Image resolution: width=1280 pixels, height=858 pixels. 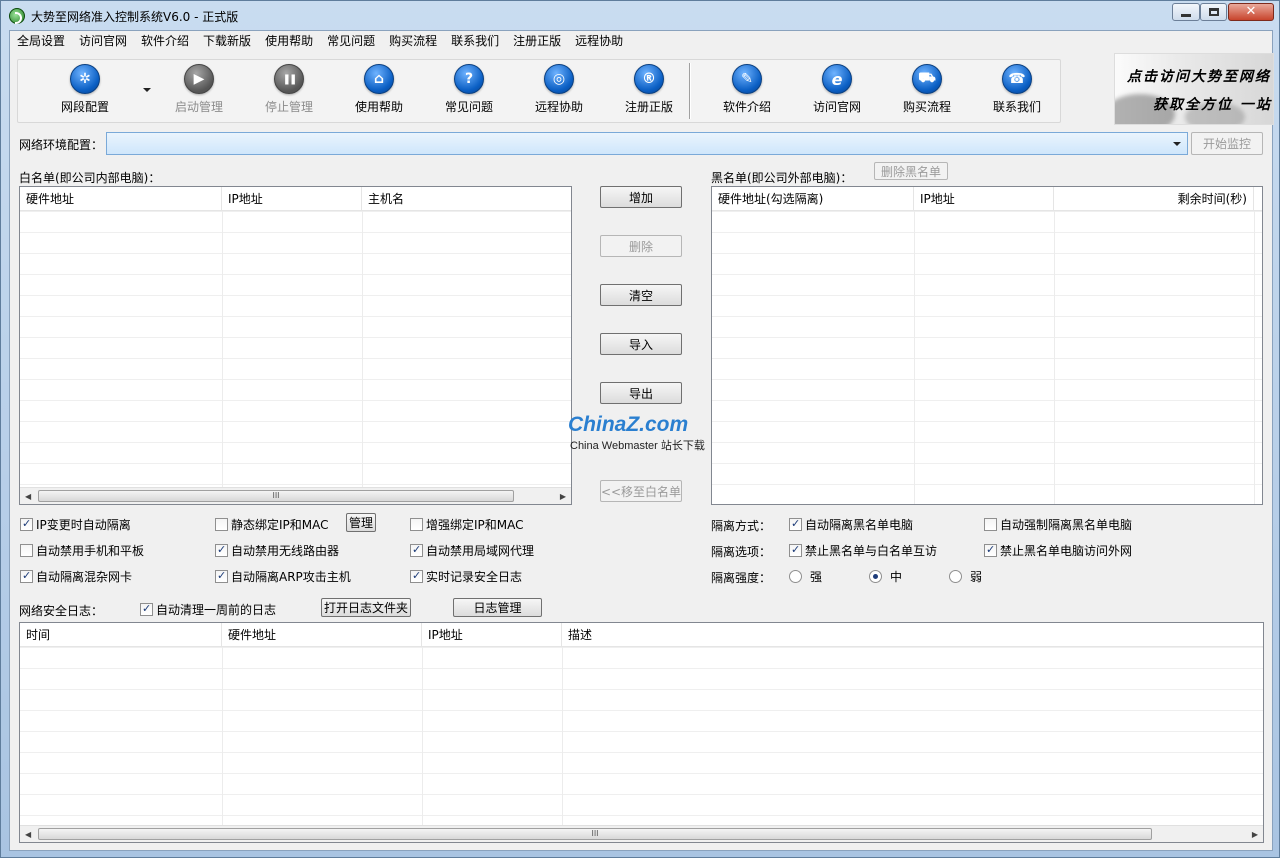 I want to click on delete-blacklist-button: 删除黑名单, so click(x=911, y=171).